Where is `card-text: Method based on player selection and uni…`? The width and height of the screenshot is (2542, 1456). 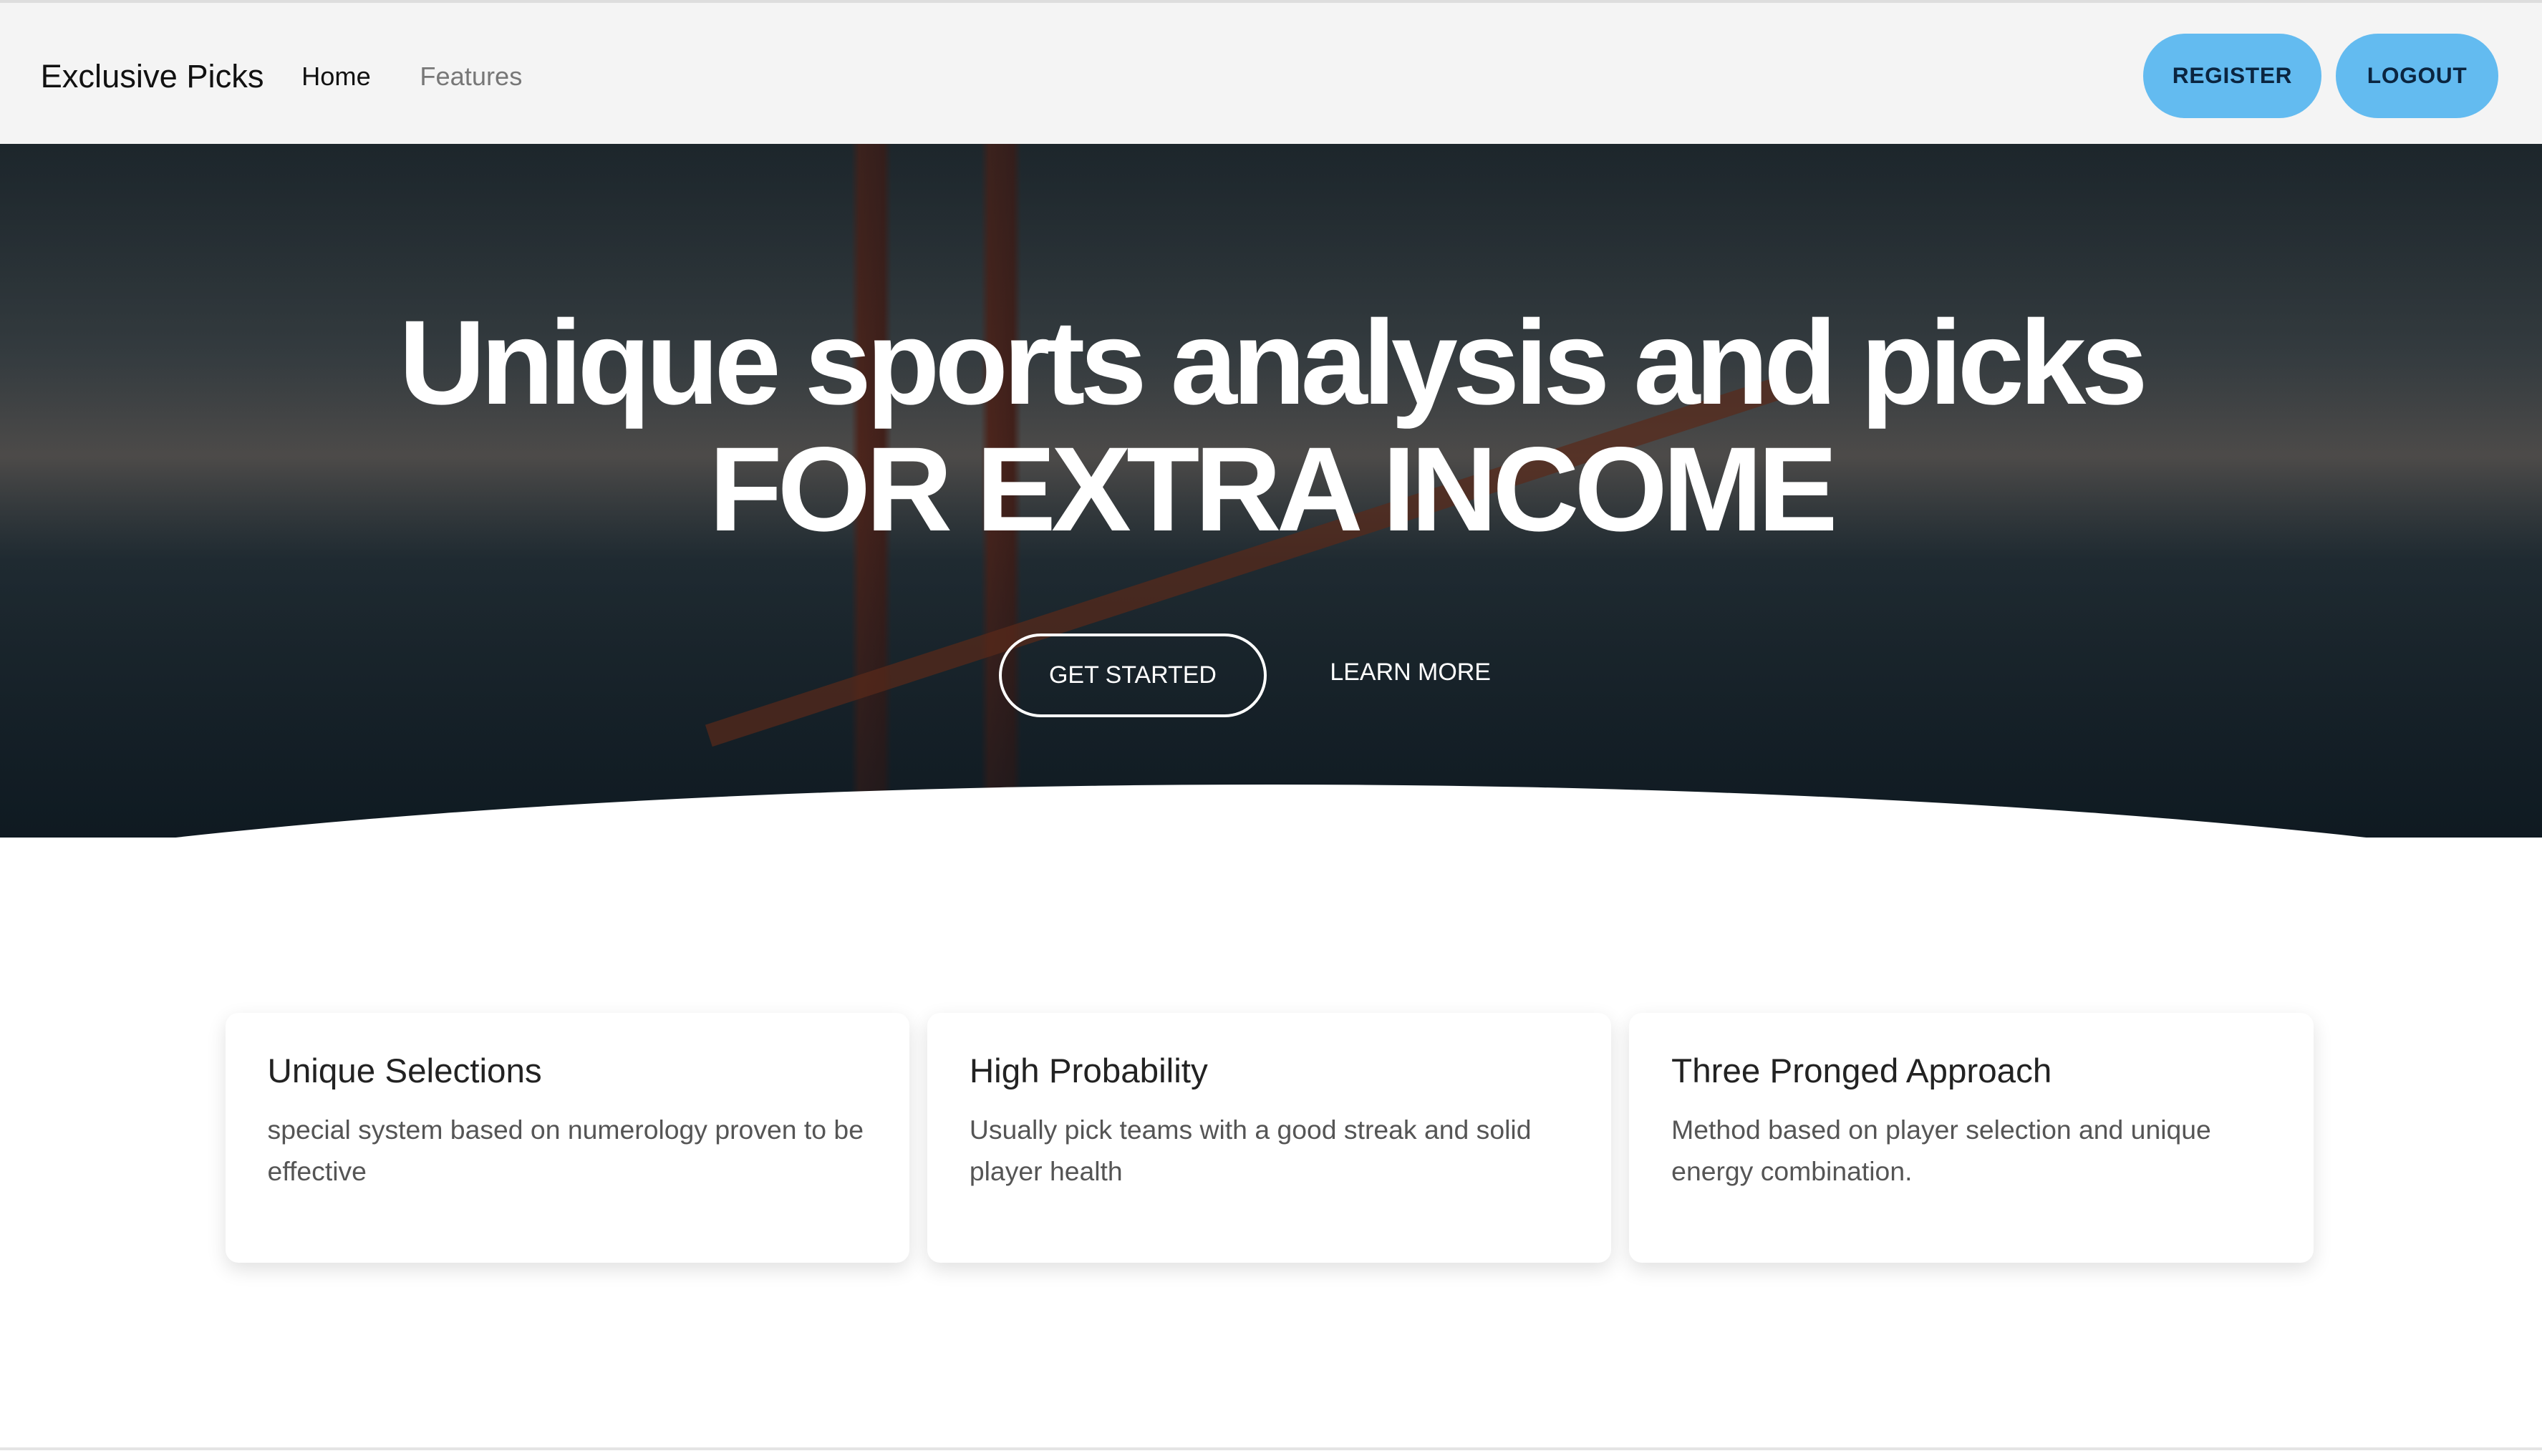 card-text: Method based on player selection and uni… is located at coordinates (1941, 1150).